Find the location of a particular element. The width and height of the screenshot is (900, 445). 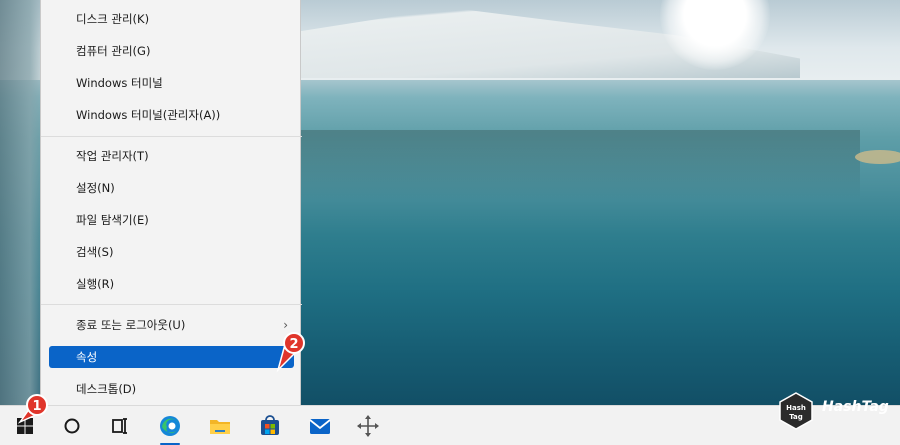

annotation-badge-1: 1 is located at coordinates (37, 405).